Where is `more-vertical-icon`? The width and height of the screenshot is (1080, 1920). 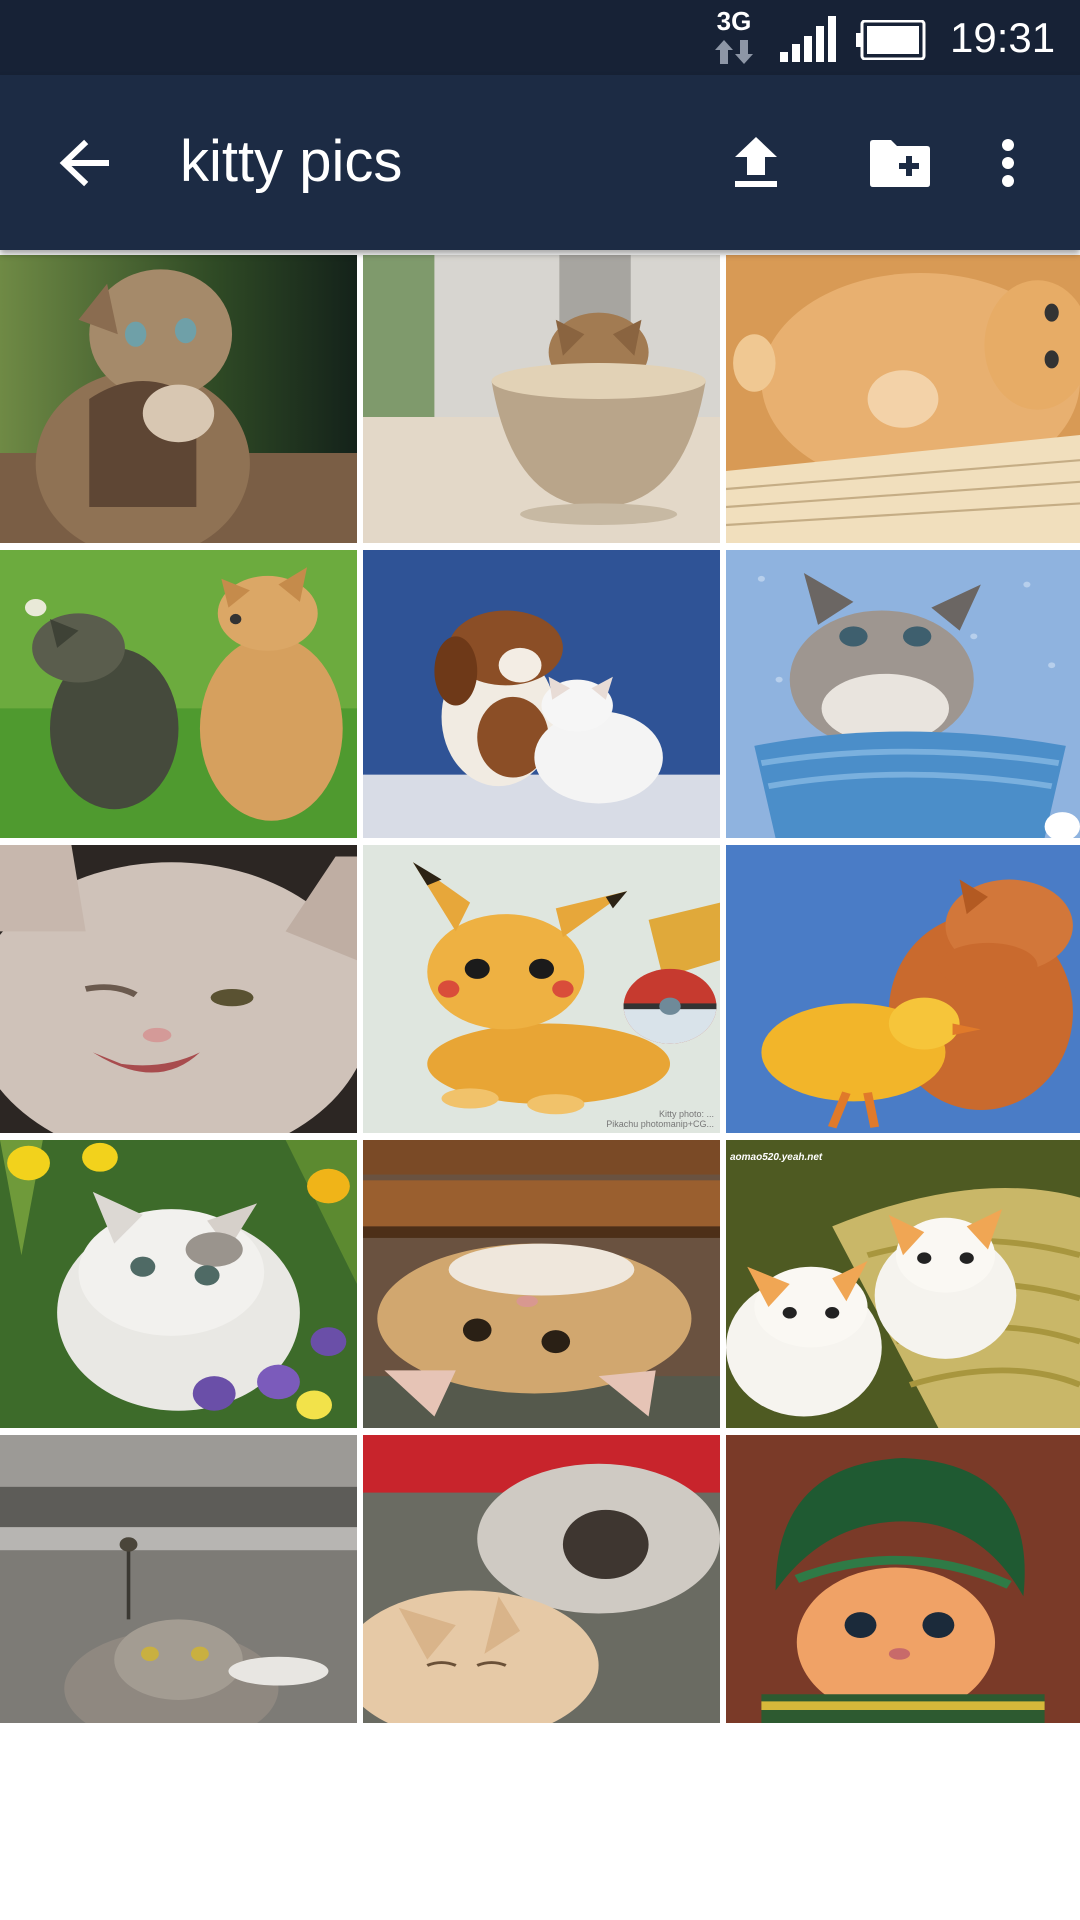
more-vertical-icon is located at coordinates (1008, 163).